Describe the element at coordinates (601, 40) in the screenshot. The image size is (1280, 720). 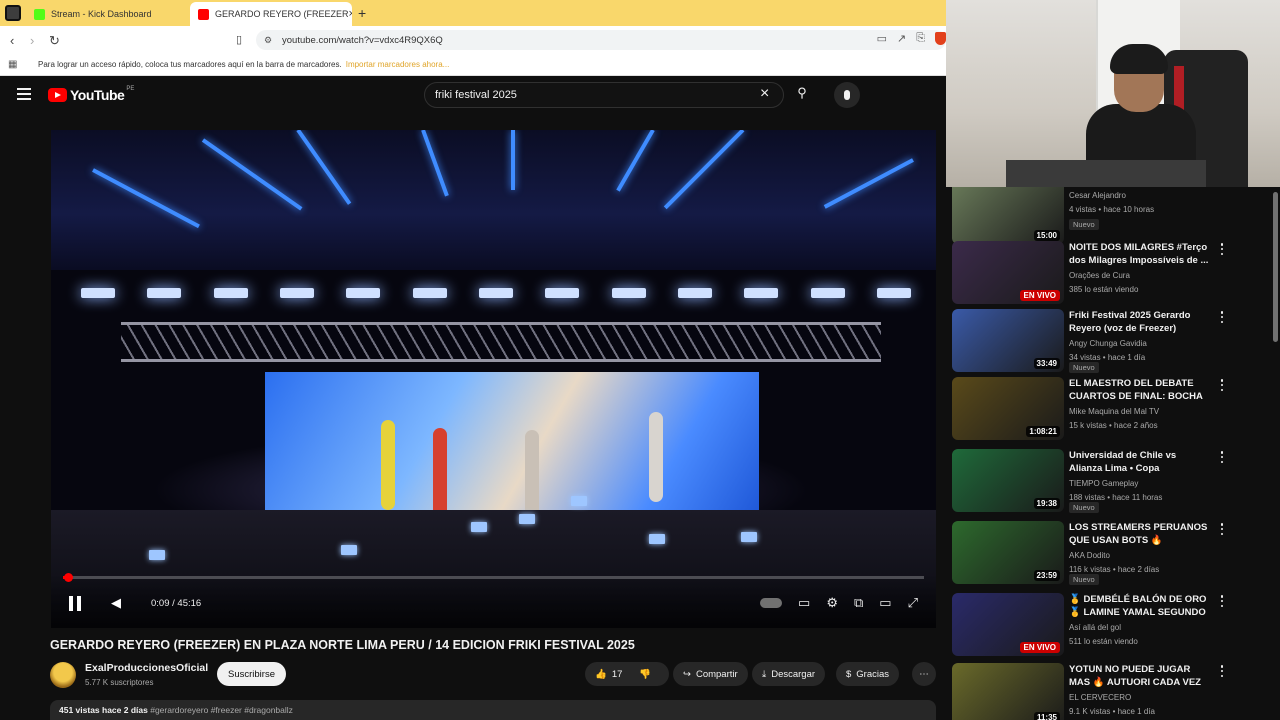
I see `url-field: ⚙ youtube.com/watch?v=vdxc4R9QX6Q ▭ ↗ ⎘` at that location.